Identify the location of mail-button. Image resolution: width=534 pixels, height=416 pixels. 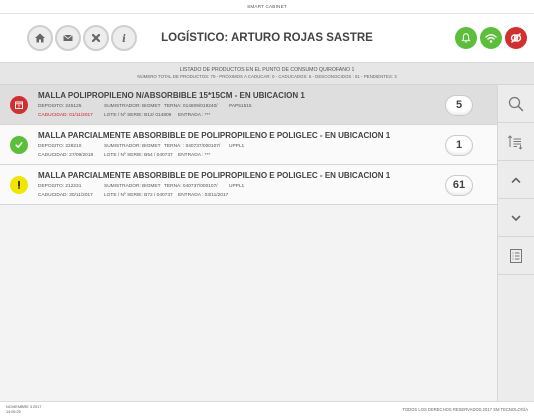
(68, 38).